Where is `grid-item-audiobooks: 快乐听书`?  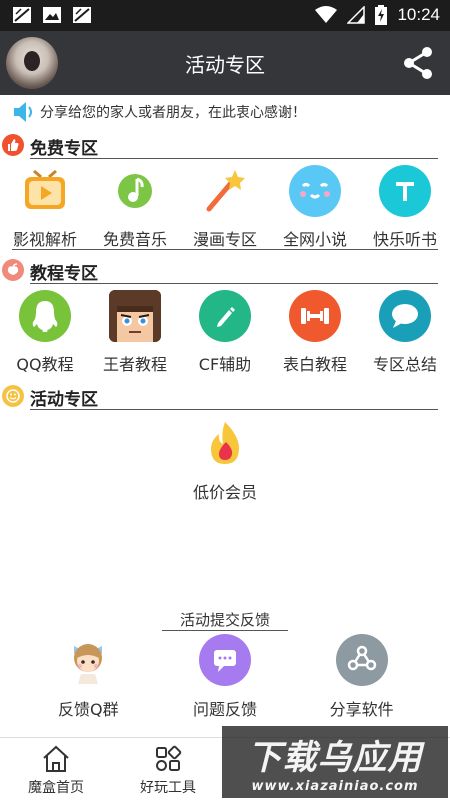 grid-item-audiobooks: 快乐听书 is located at coordinates (405, 207).